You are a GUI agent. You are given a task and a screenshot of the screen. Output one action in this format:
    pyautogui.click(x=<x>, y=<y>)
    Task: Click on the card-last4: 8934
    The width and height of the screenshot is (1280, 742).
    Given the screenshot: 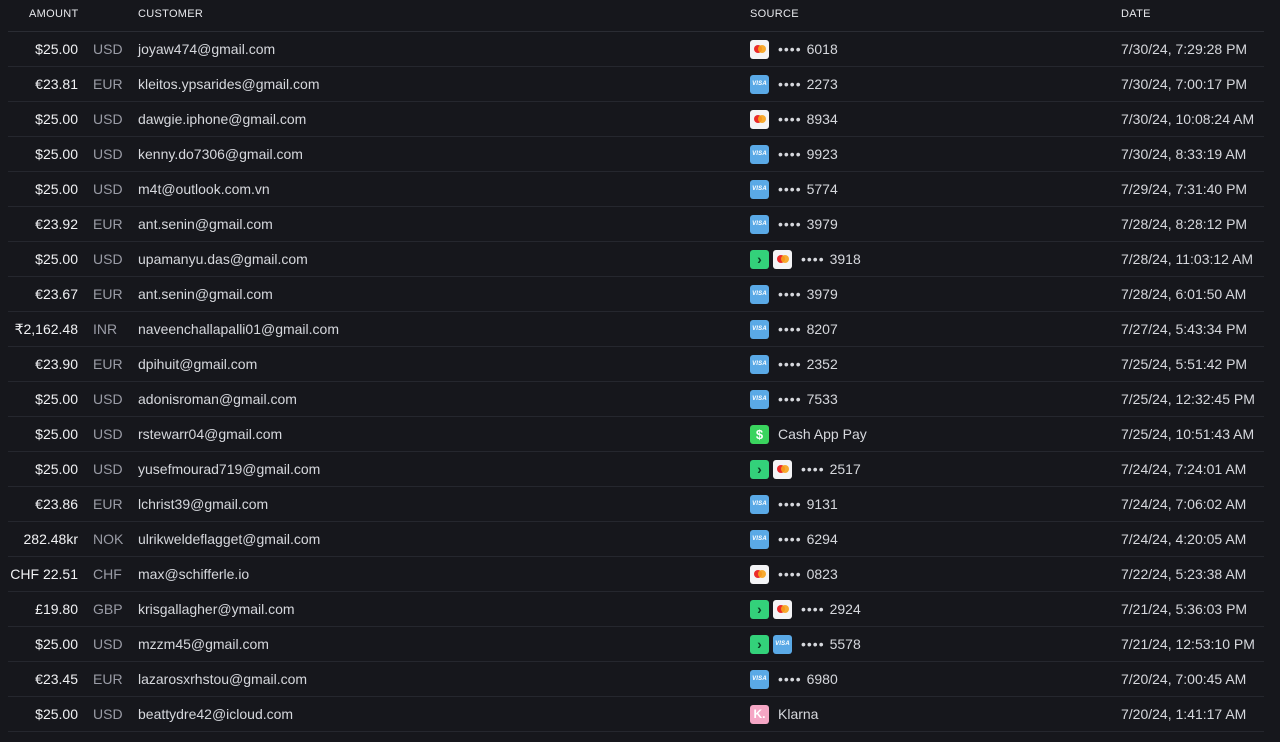 What is the action you would take?
    pyautogui.click(x=822, y=119)
    